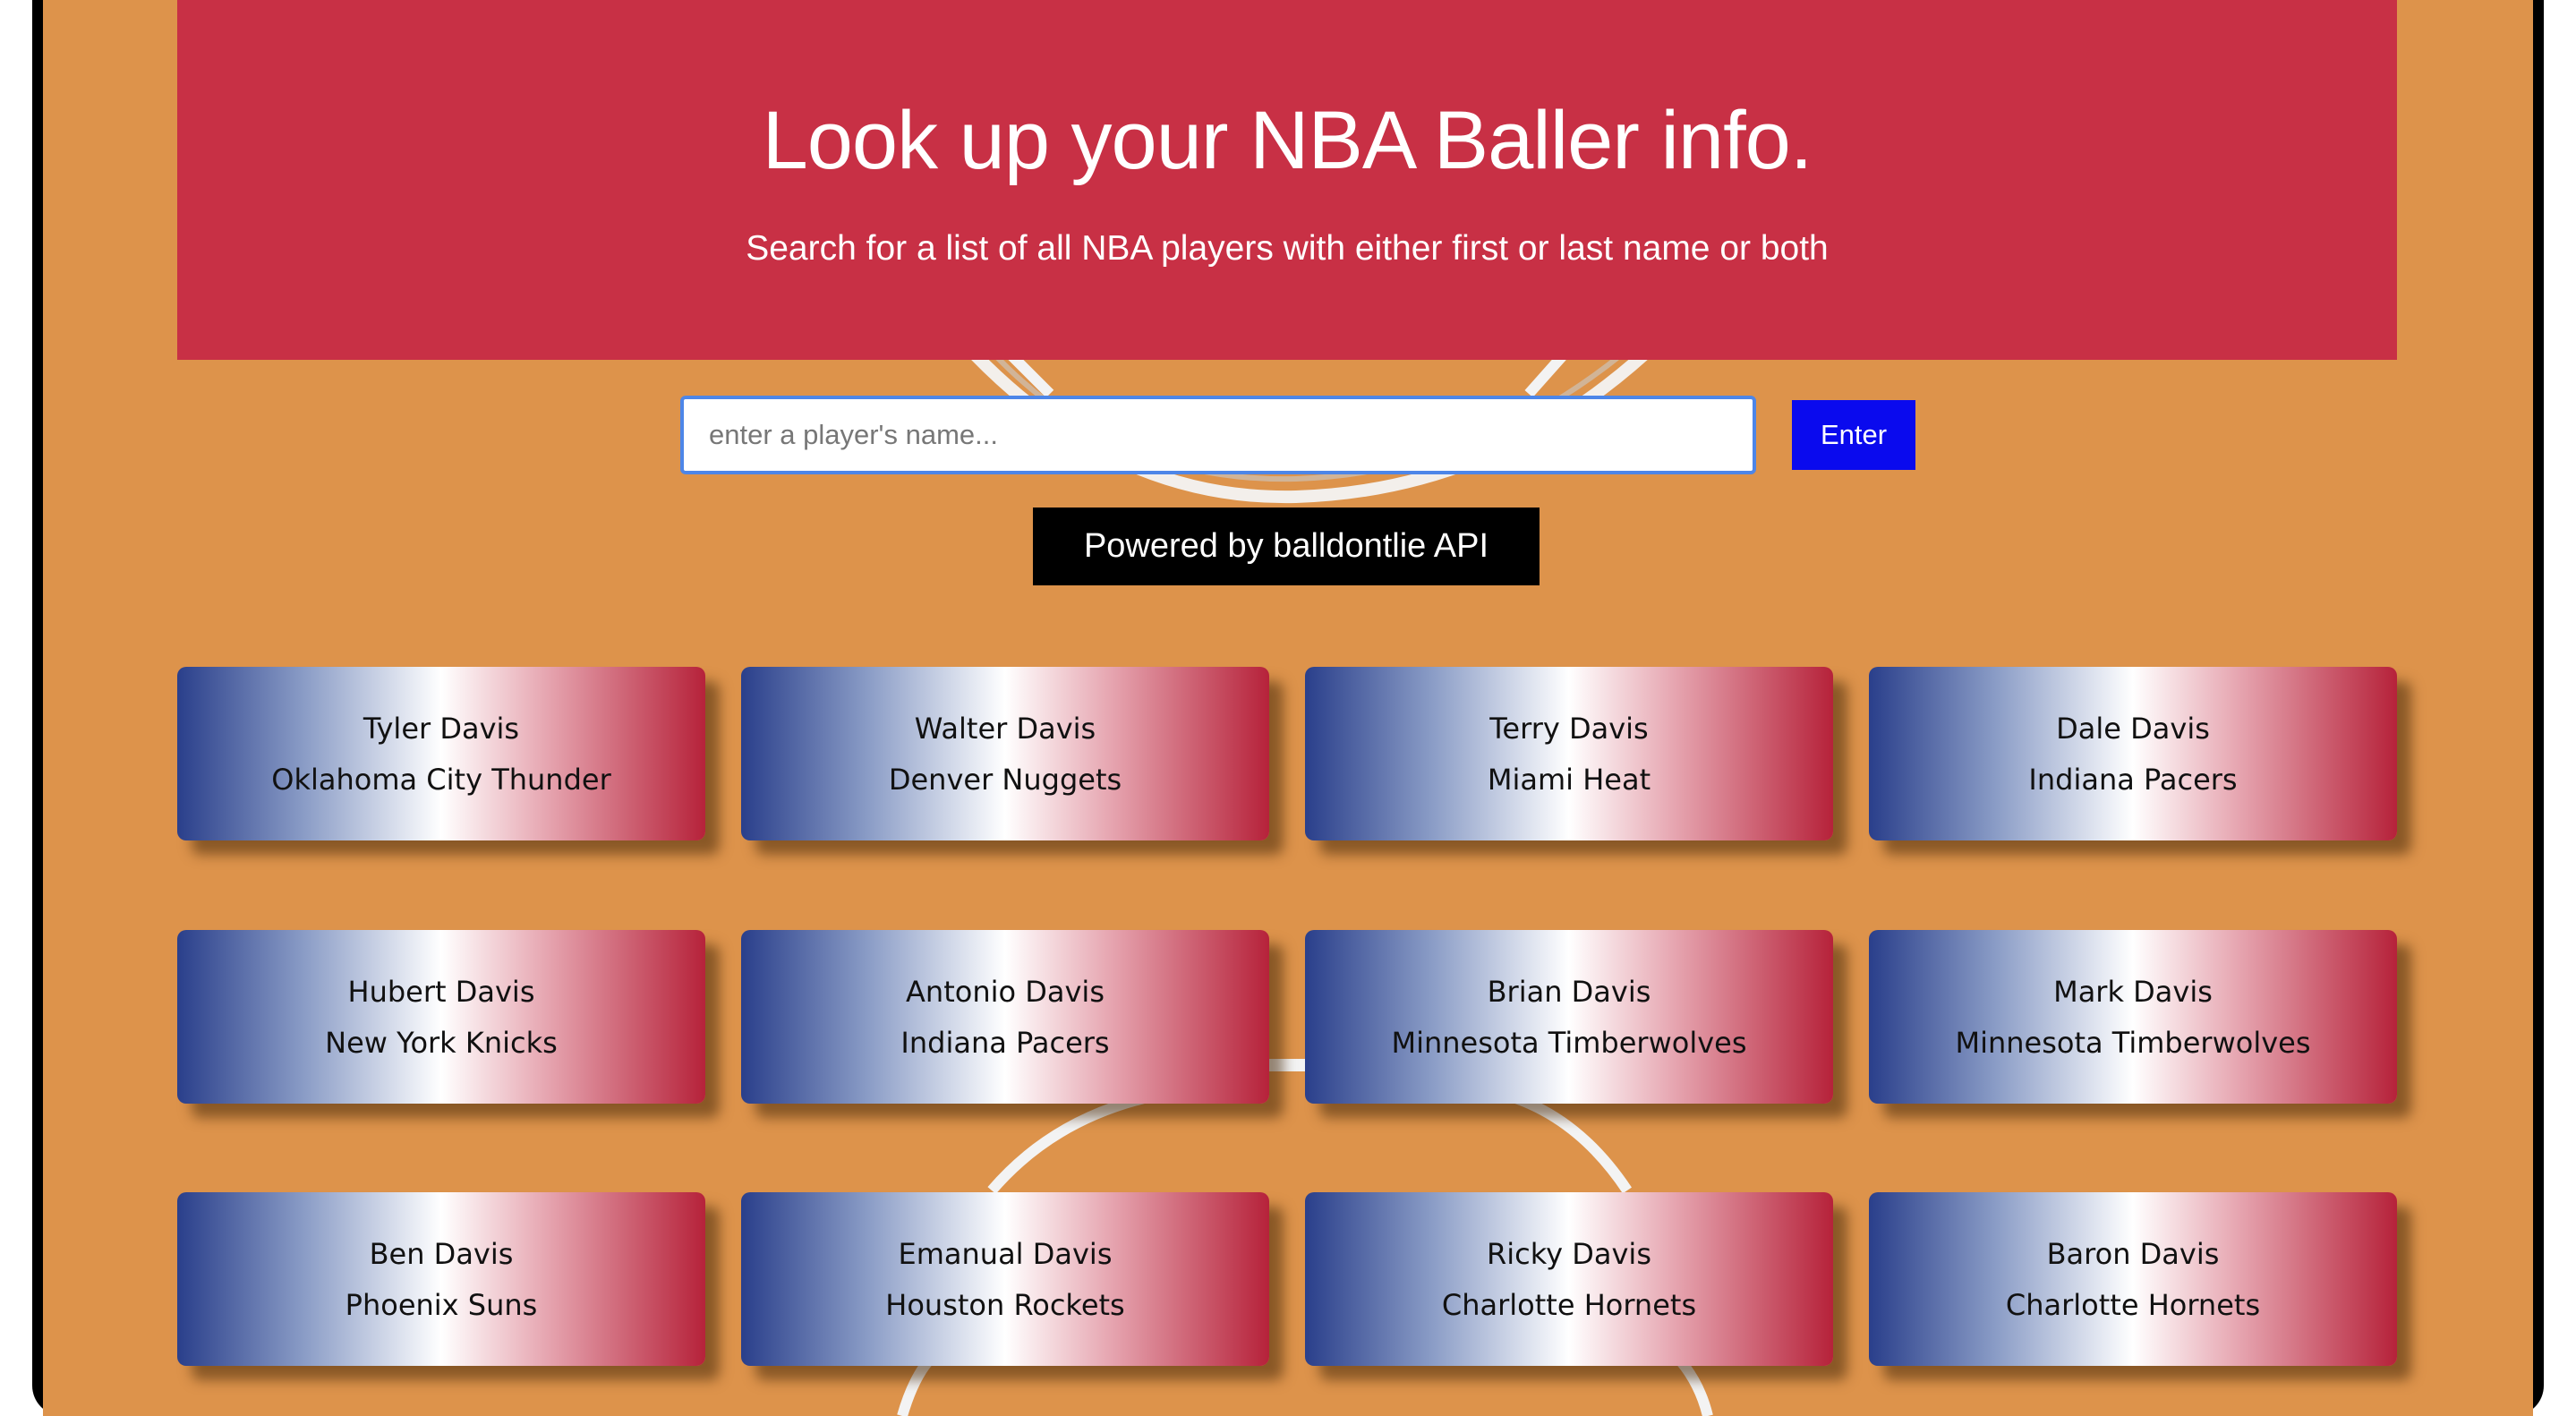 The image size is (2576, 1416). Describe the element at coordinates (1287, 140) in the screenshot. I see `page-title: Look up your NBA Baller info.` at that location.